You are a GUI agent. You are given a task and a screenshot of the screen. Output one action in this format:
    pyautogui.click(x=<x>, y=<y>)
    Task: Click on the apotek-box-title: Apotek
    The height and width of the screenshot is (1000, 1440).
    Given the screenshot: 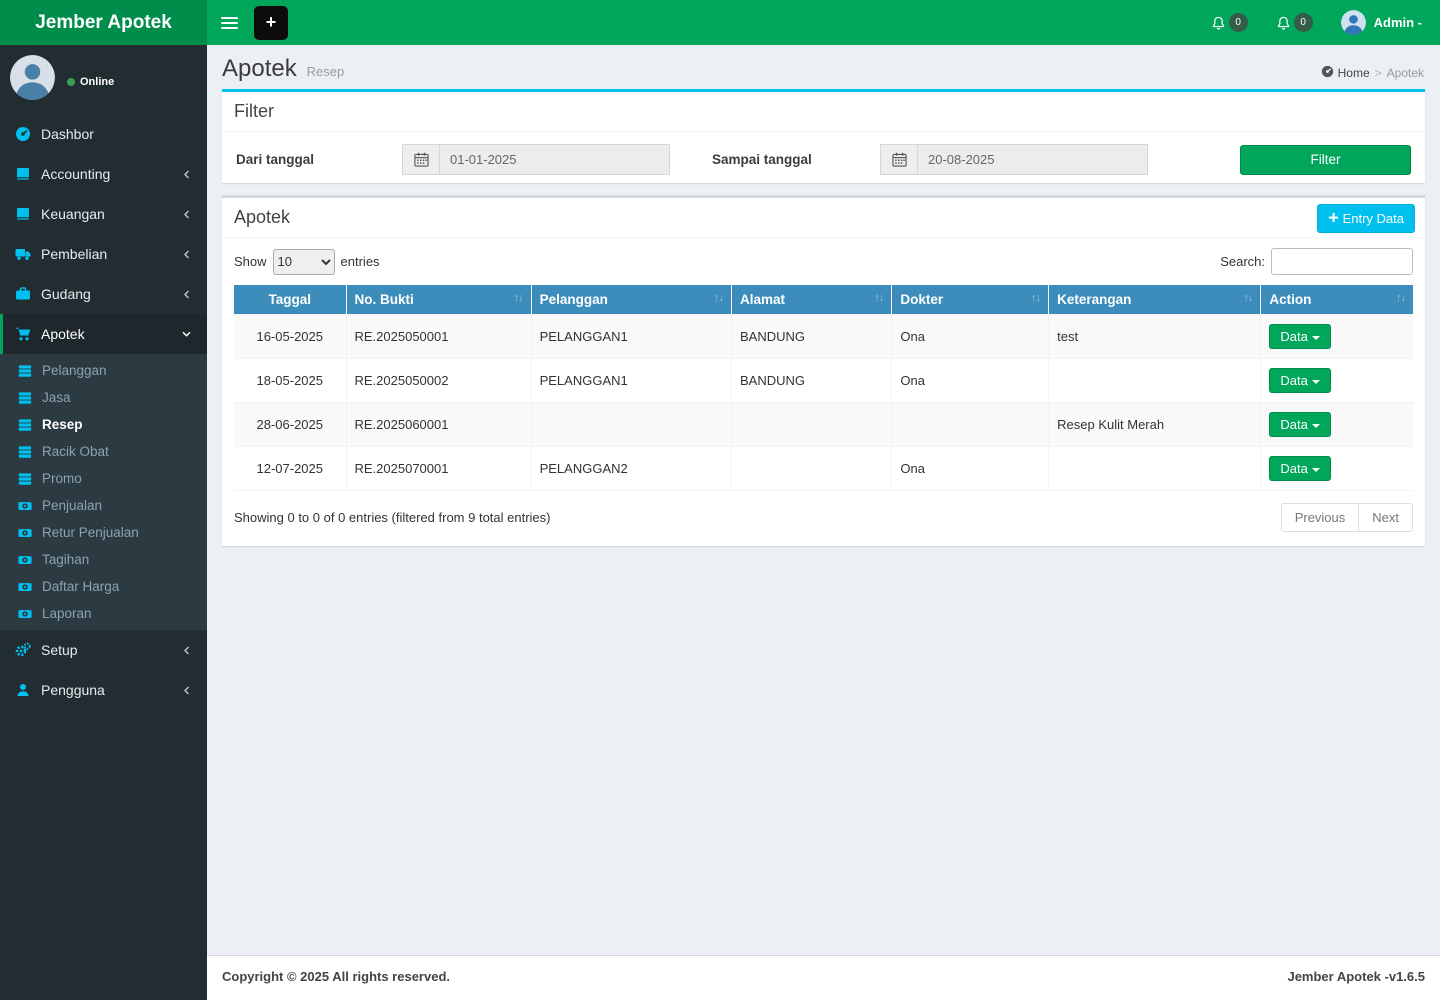 What is the action you would take?
    pyautogui.click(x=262, y=217)
    